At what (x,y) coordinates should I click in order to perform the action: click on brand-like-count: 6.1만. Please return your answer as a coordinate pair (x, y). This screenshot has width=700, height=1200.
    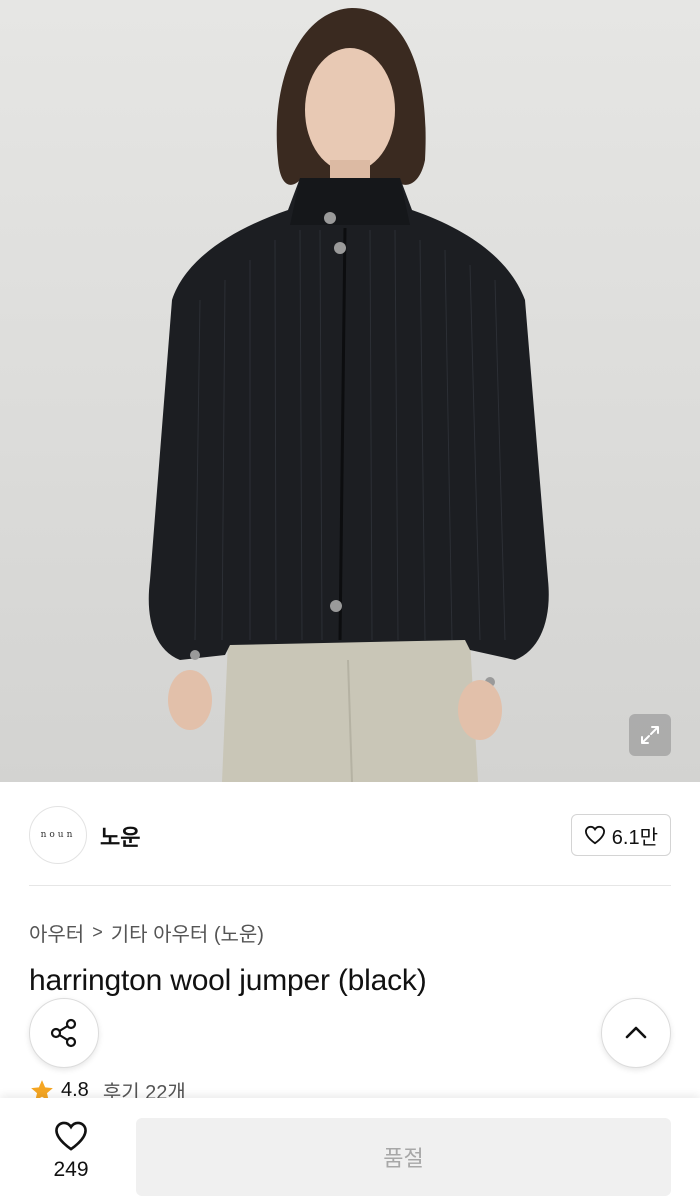
    Looking at the image, I should click on (634, 837).